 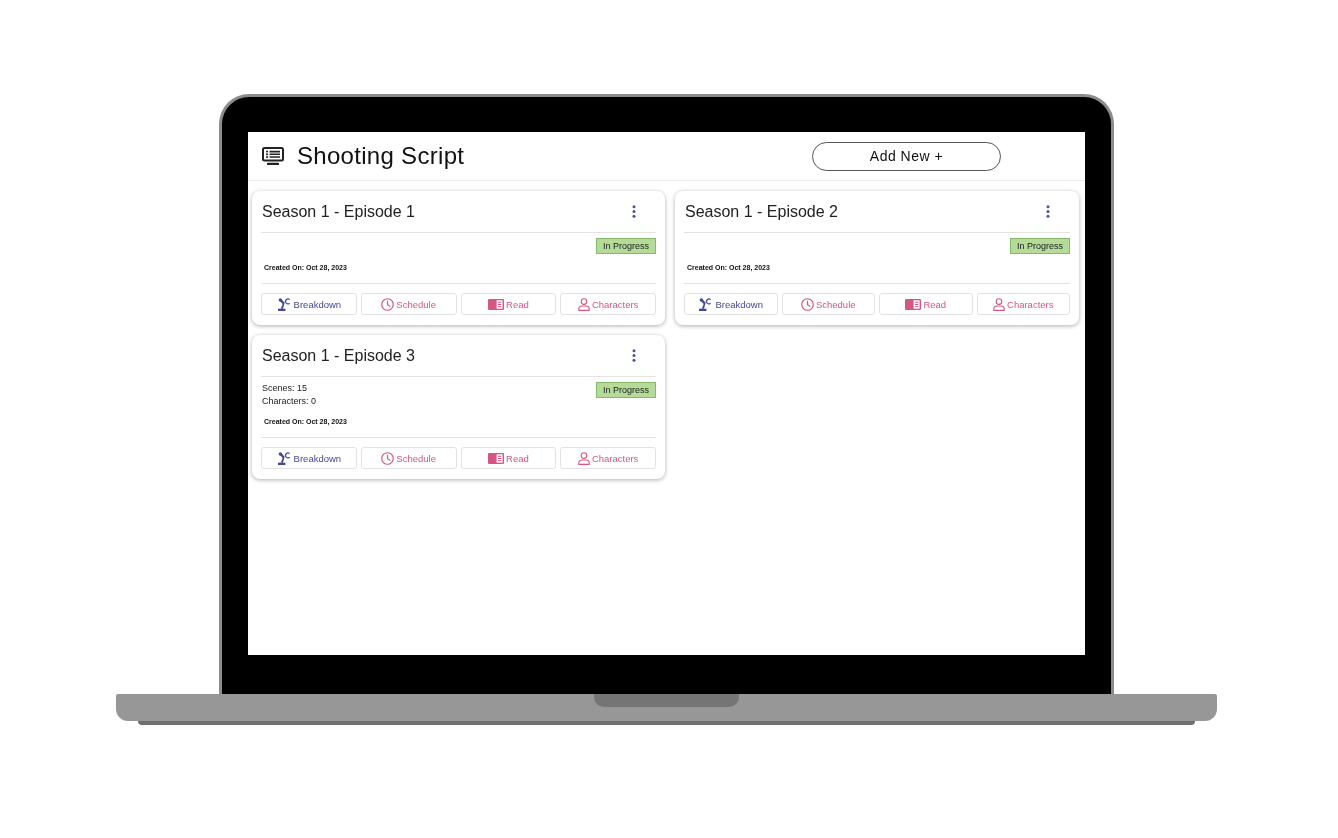 I want to click on screen-list-icon, so click(x=273, y=156).